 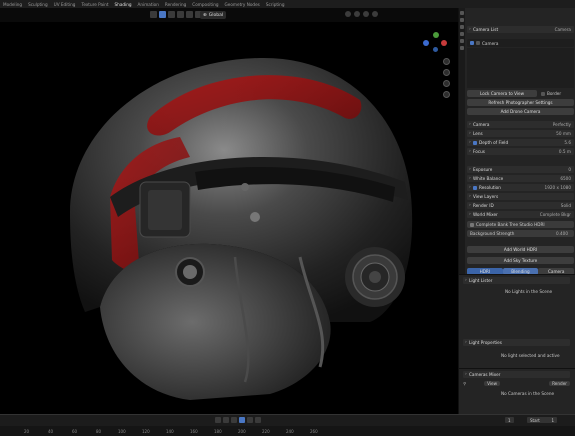 I want to click on add-drone-camera-button: Add Drone Camera, so click(x=520, y=111).